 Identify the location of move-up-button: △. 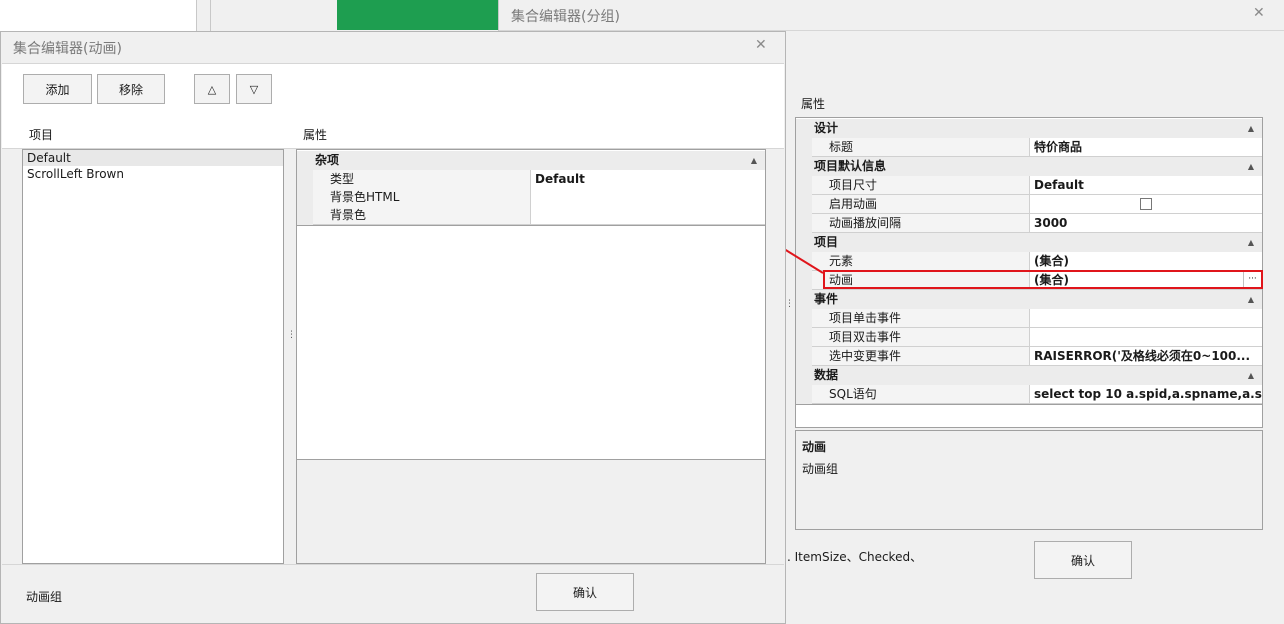
(212, 89).